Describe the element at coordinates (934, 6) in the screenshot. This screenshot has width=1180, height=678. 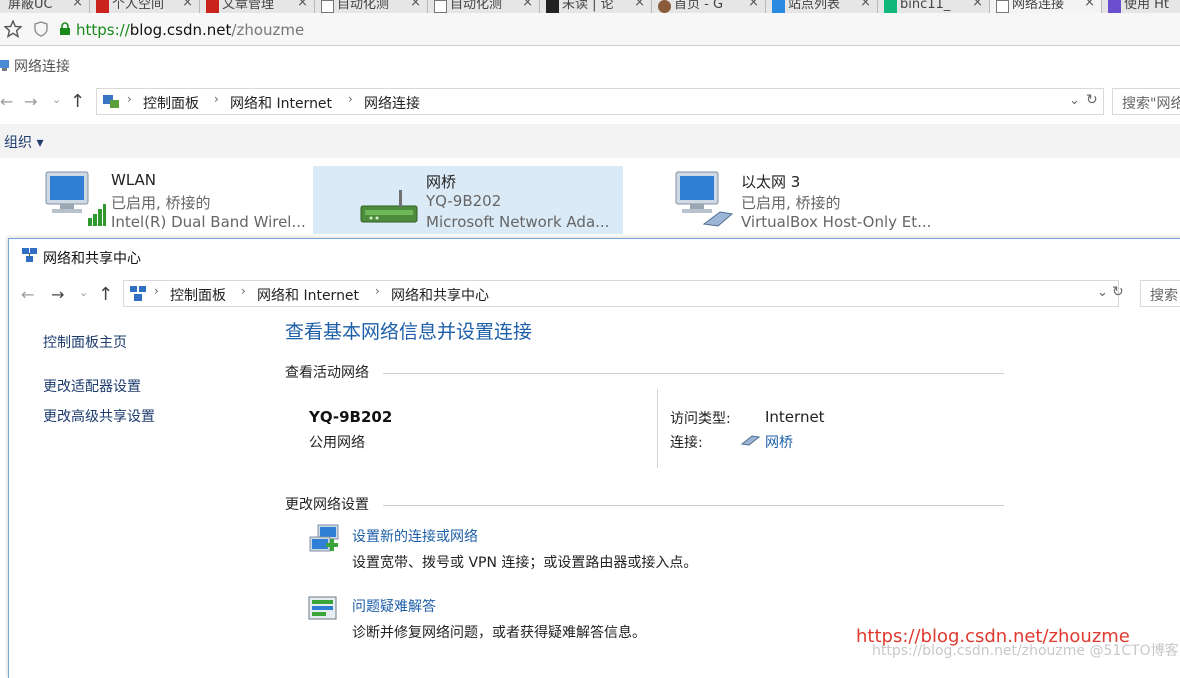
I see `browser-tab: binc11_ ×` at that location.